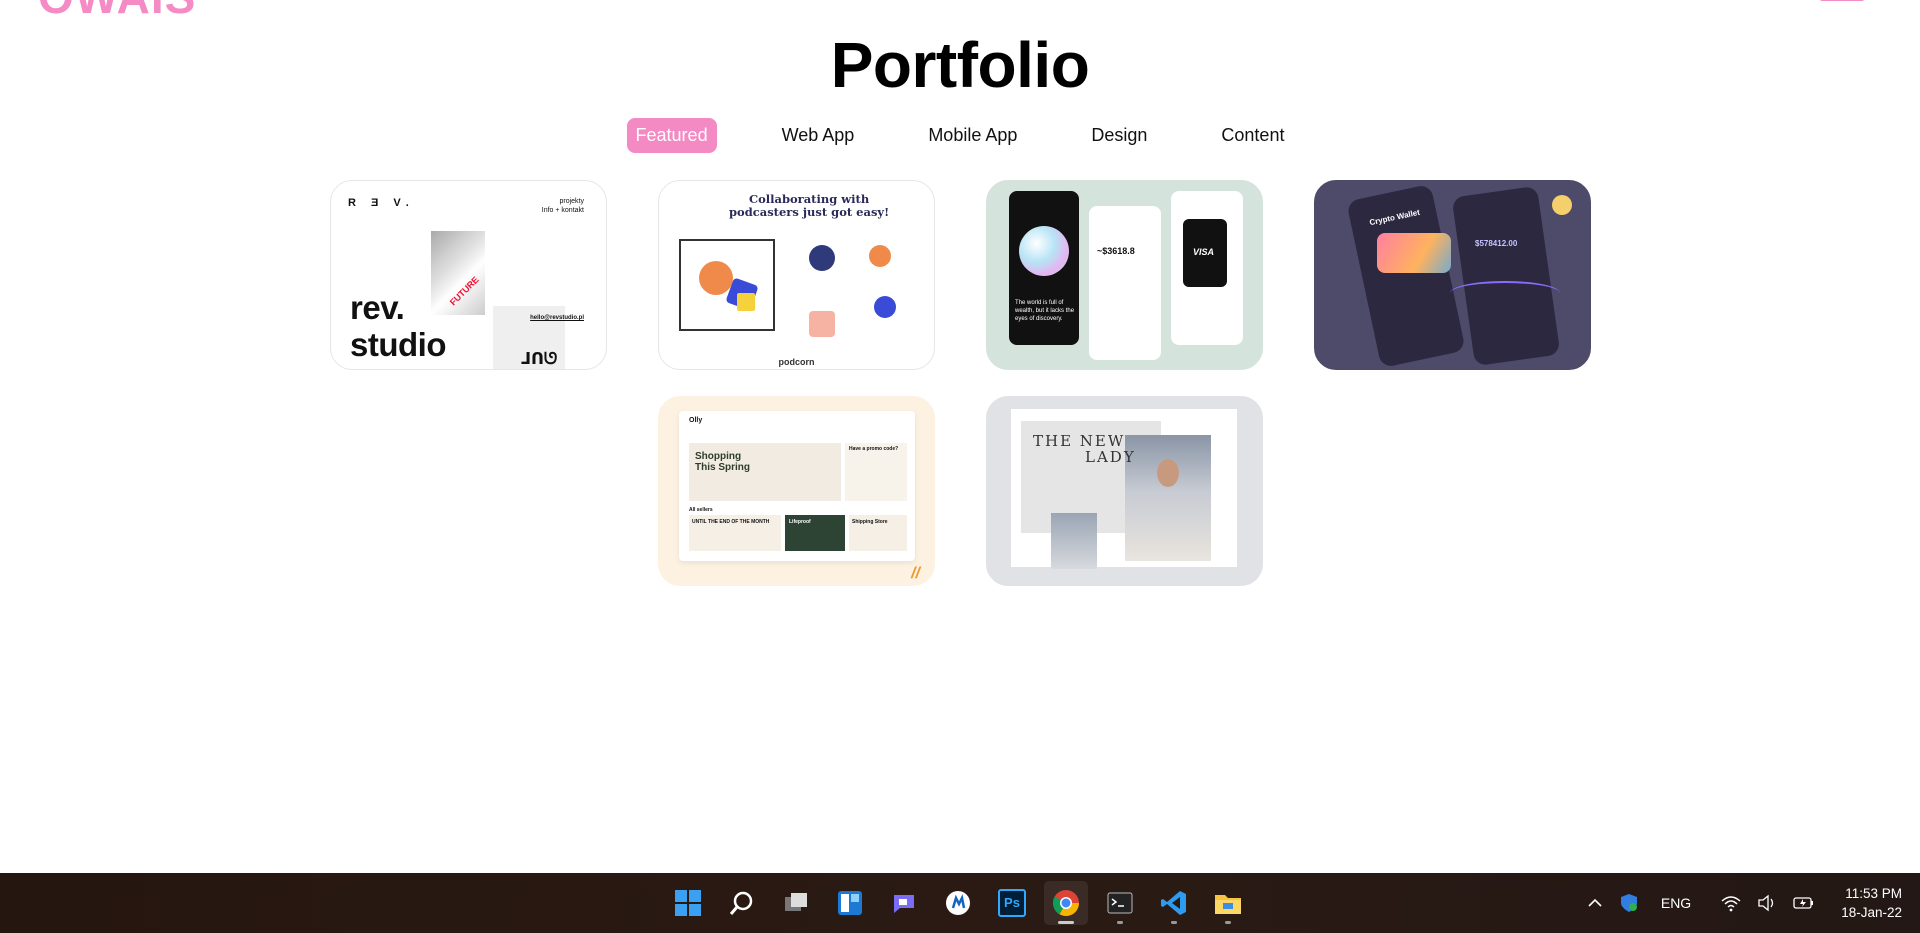  I want to click on olly-logo: Olly, so click(696, 420).